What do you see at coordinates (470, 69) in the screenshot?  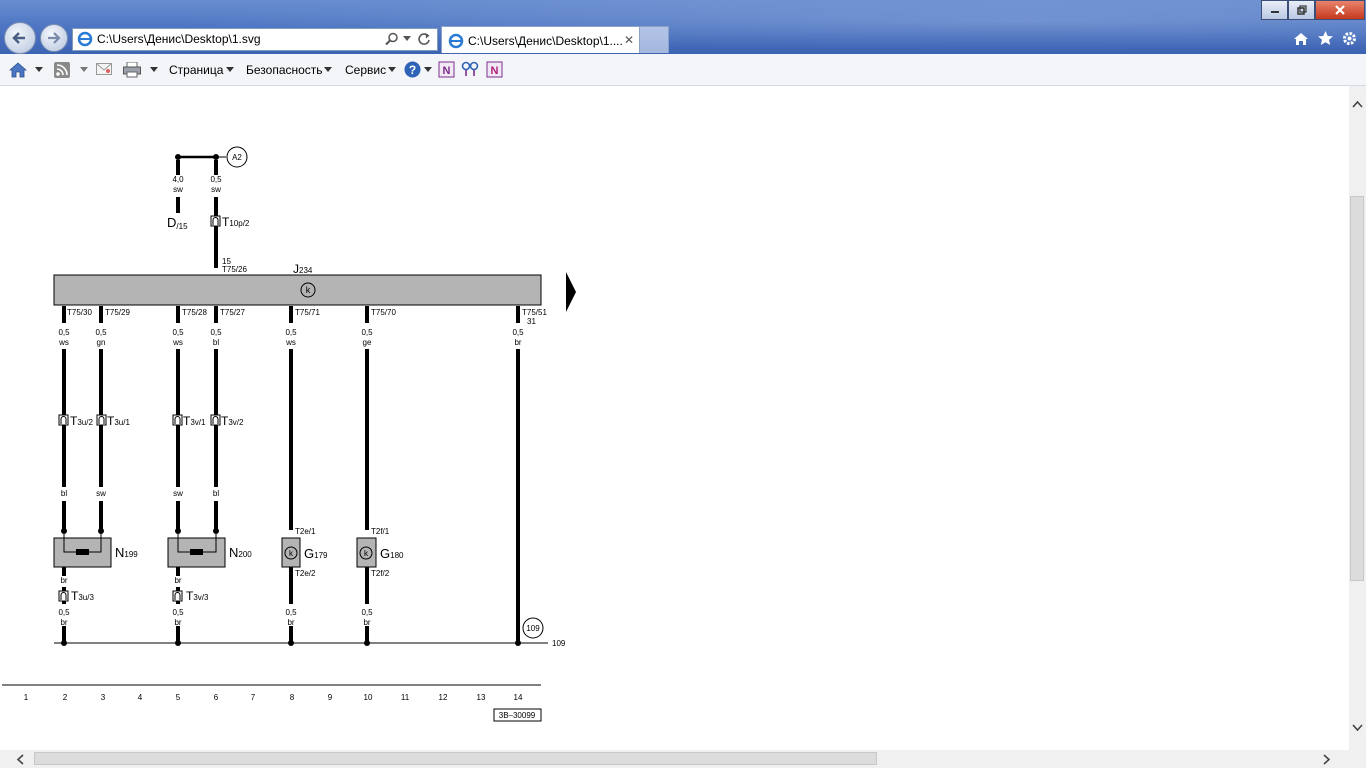 I see `research-icon` at bounding box center [470, 69].